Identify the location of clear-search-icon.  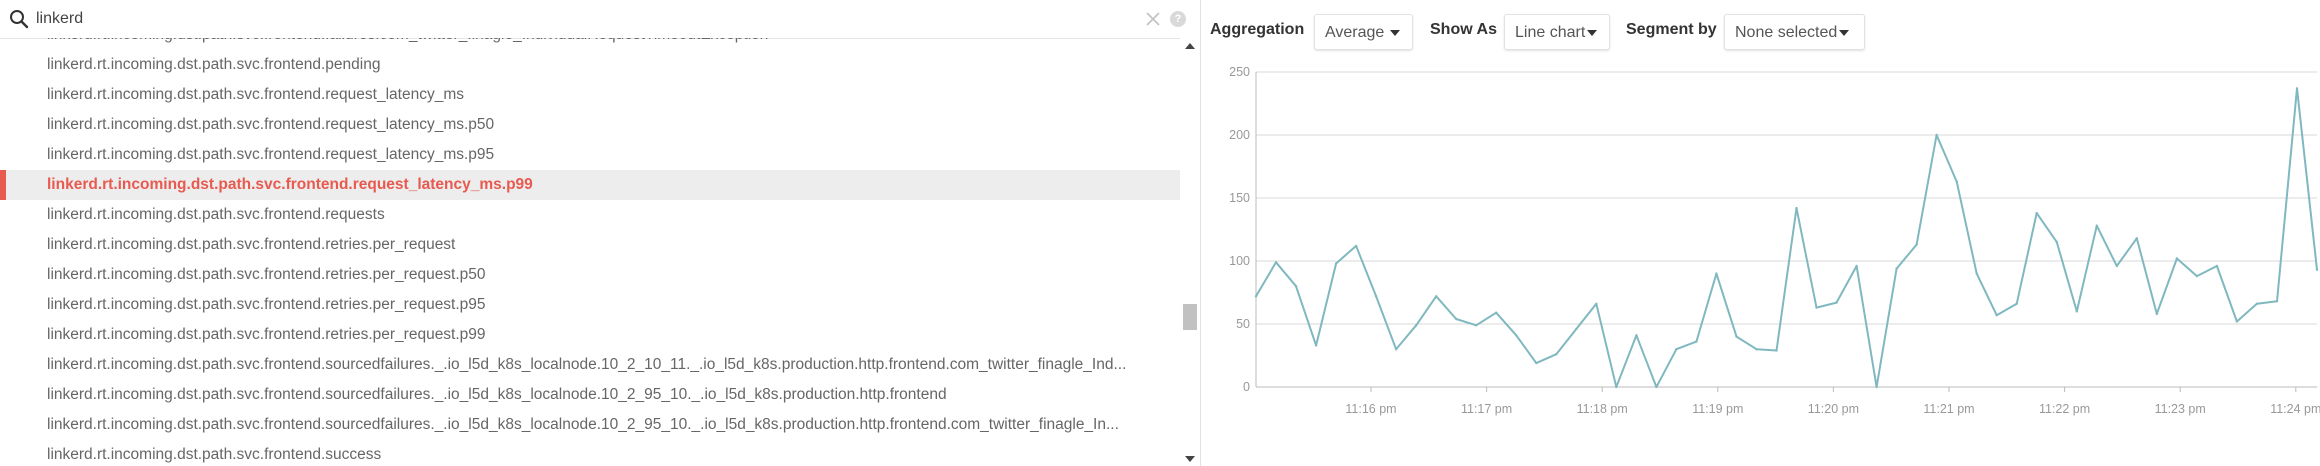
(1153, 19).